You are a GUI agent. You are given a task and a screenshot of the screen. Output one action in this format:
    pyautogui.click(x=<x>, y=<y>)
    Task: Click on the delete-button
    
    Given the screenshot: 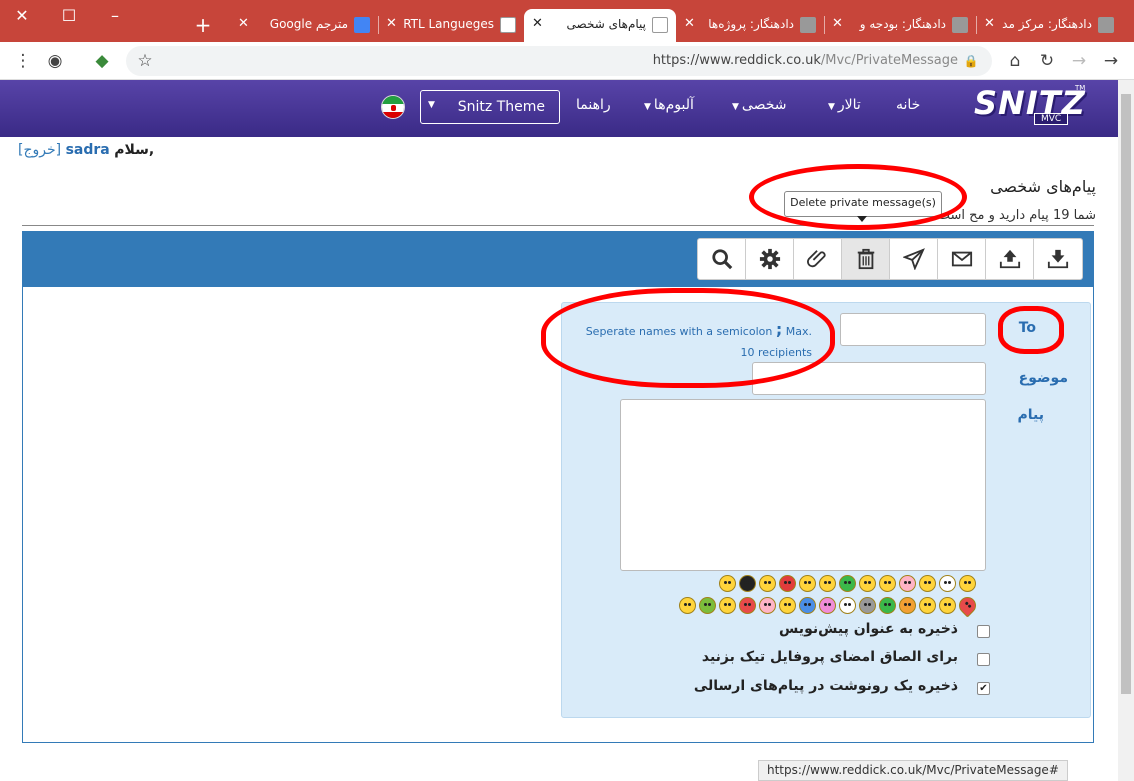 What is the action you would take?
    pyautogui.click(x=866, y=259)
    